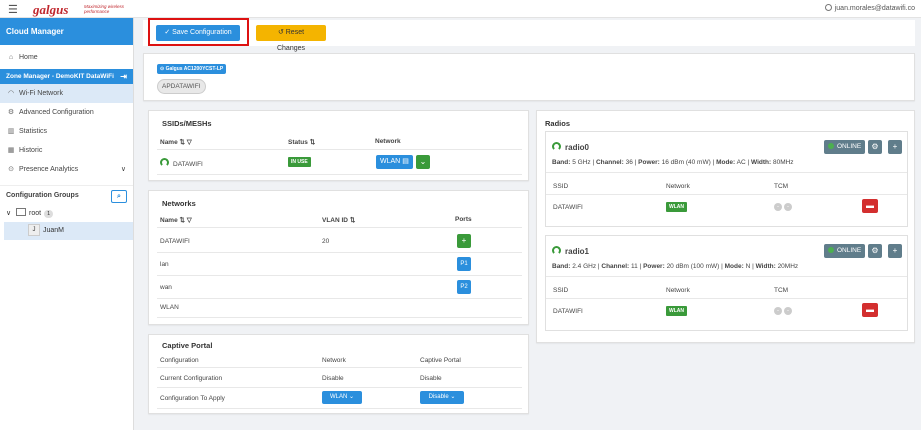  What do you see at coordinates (66, 112) in the screenshot?
I see `sidebar-item-advanced-configuration: ⚙ Advanced Configuration` at bounding box center [66, 112].